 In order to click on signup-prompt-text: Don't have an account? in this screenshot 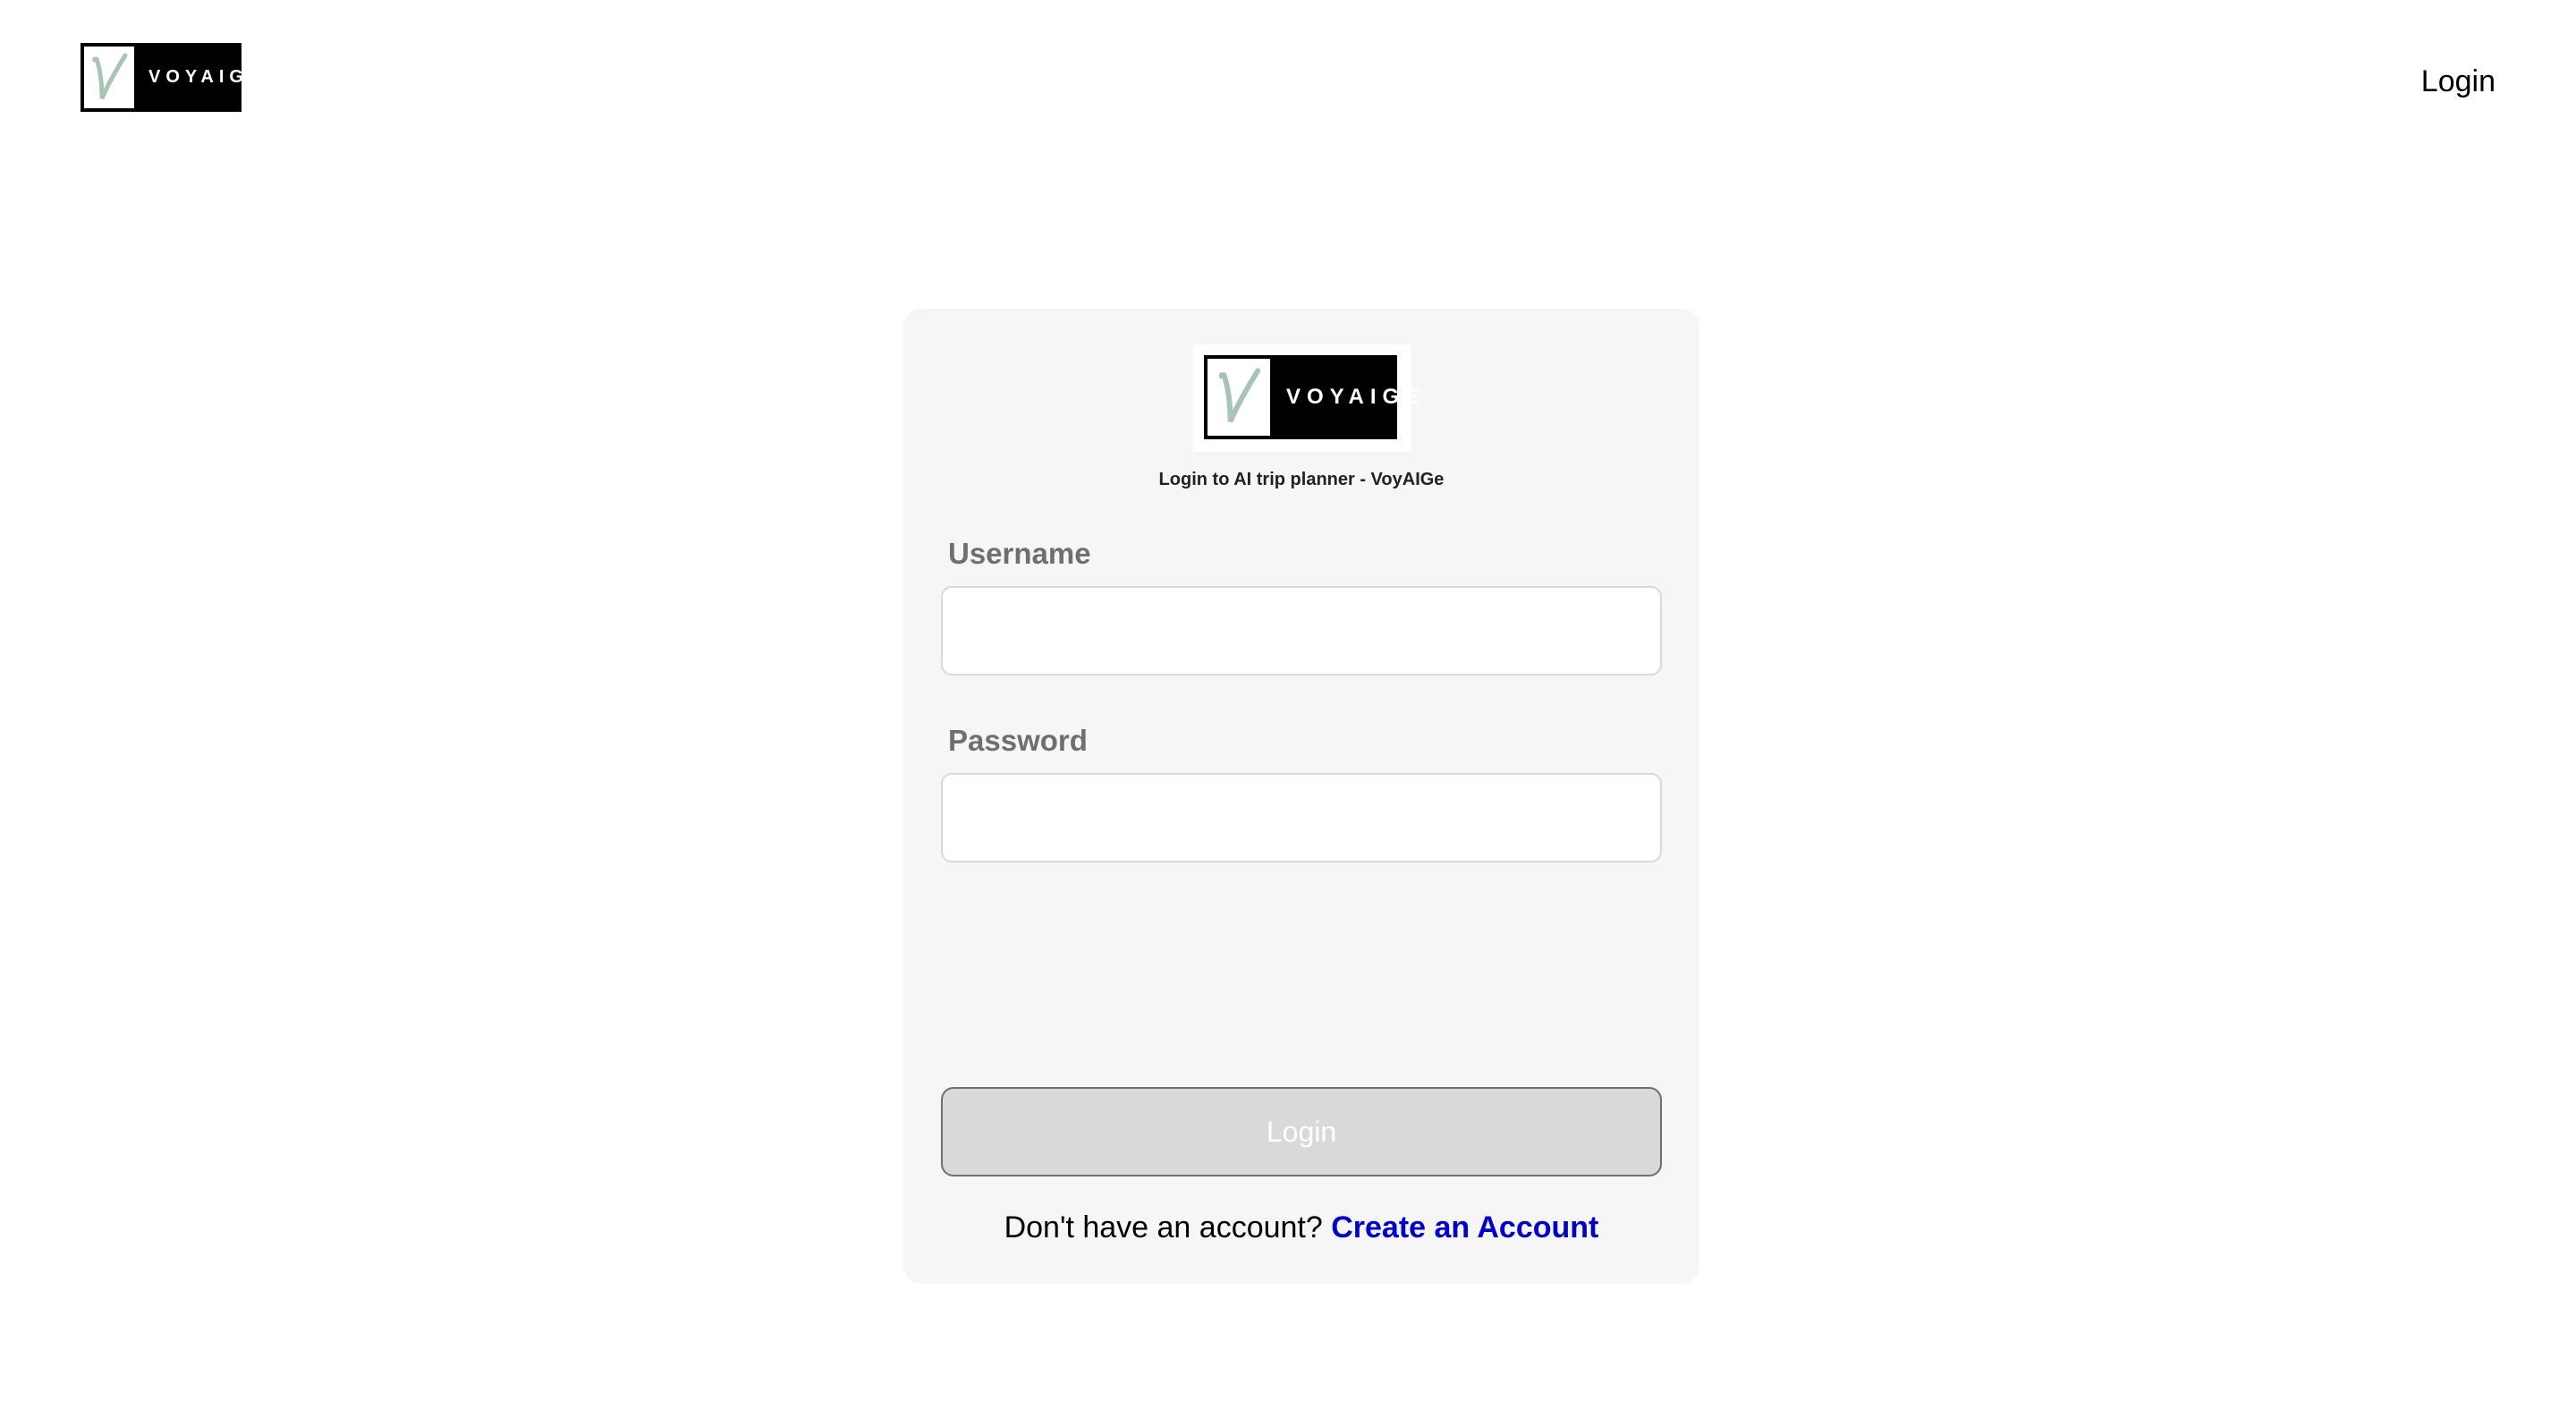, I will do `click(1168, 1227)`.